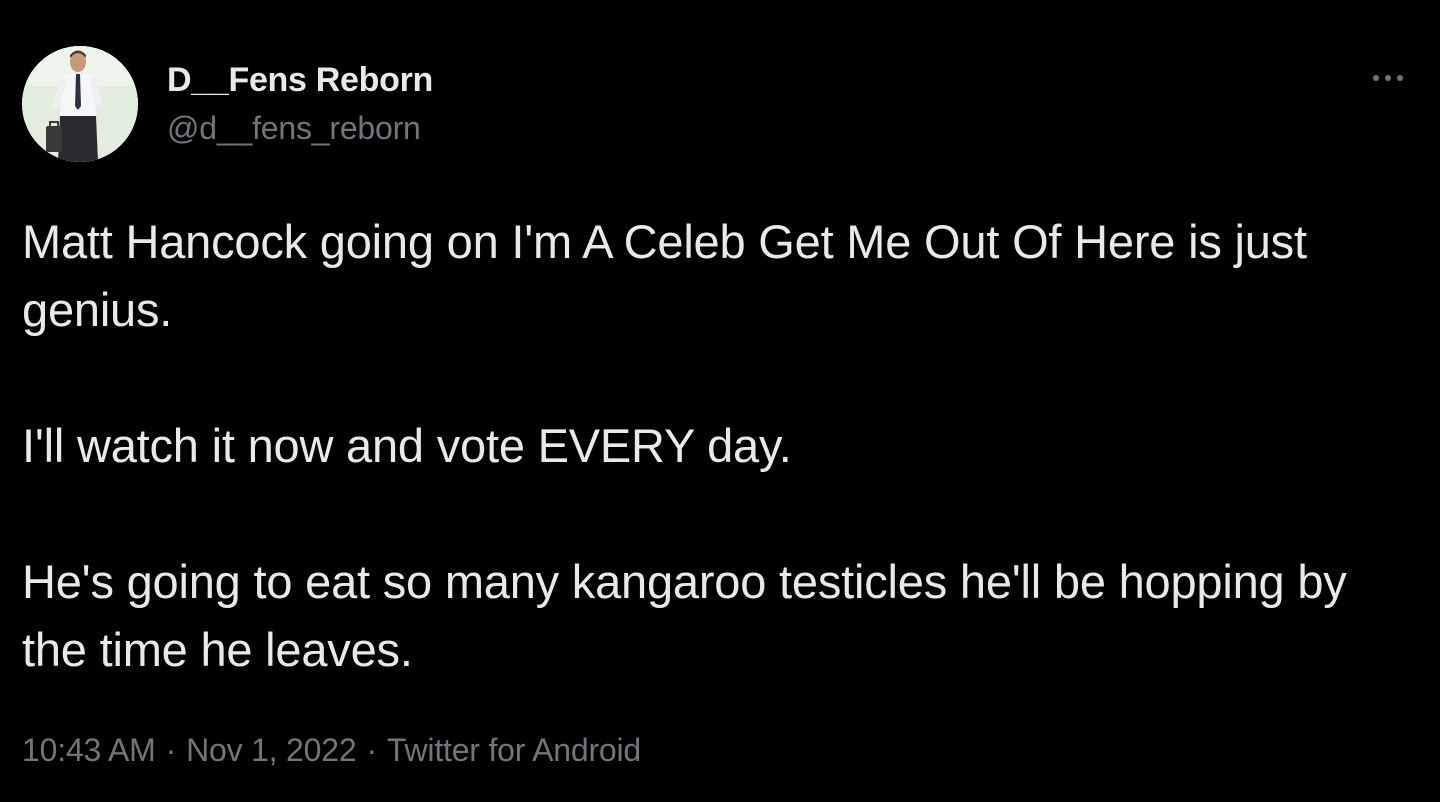 This screenshot has width=1440, height=802. I want to click on tweet-paragraph: I'll watch it now and vote EVERY day., so click(407, 445).